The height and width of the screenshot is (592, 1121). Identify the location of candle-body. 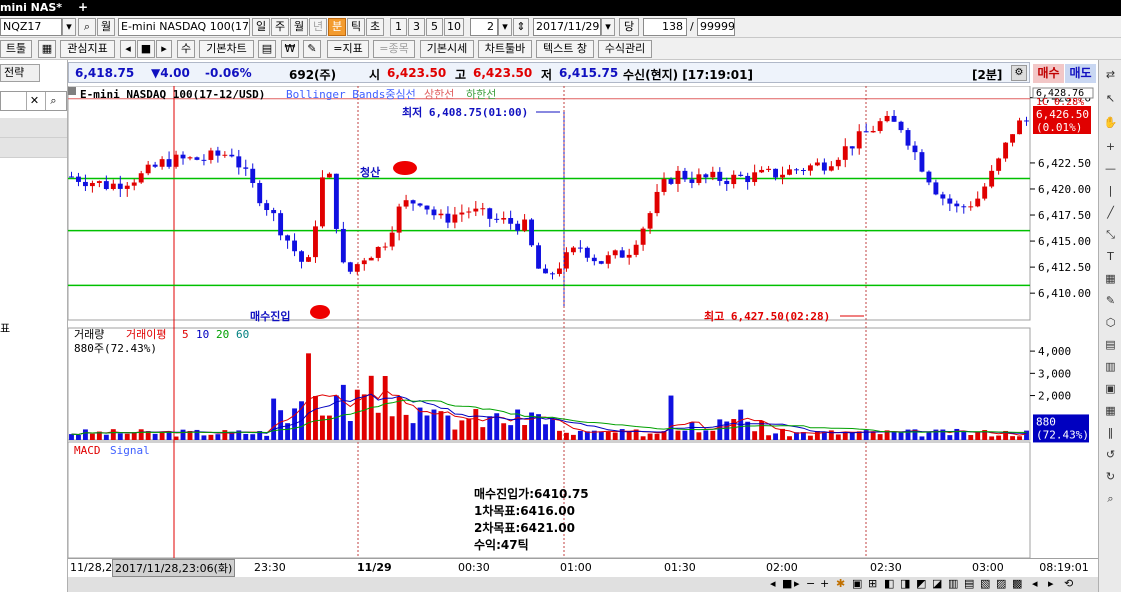
(434, 212).